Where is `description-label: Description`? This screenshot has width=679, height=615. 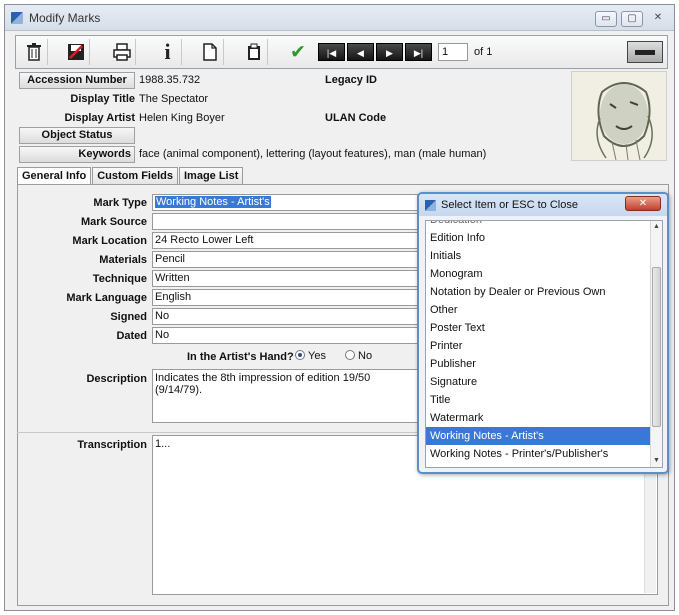 description-label: Description is located at coordinates (116, 379).